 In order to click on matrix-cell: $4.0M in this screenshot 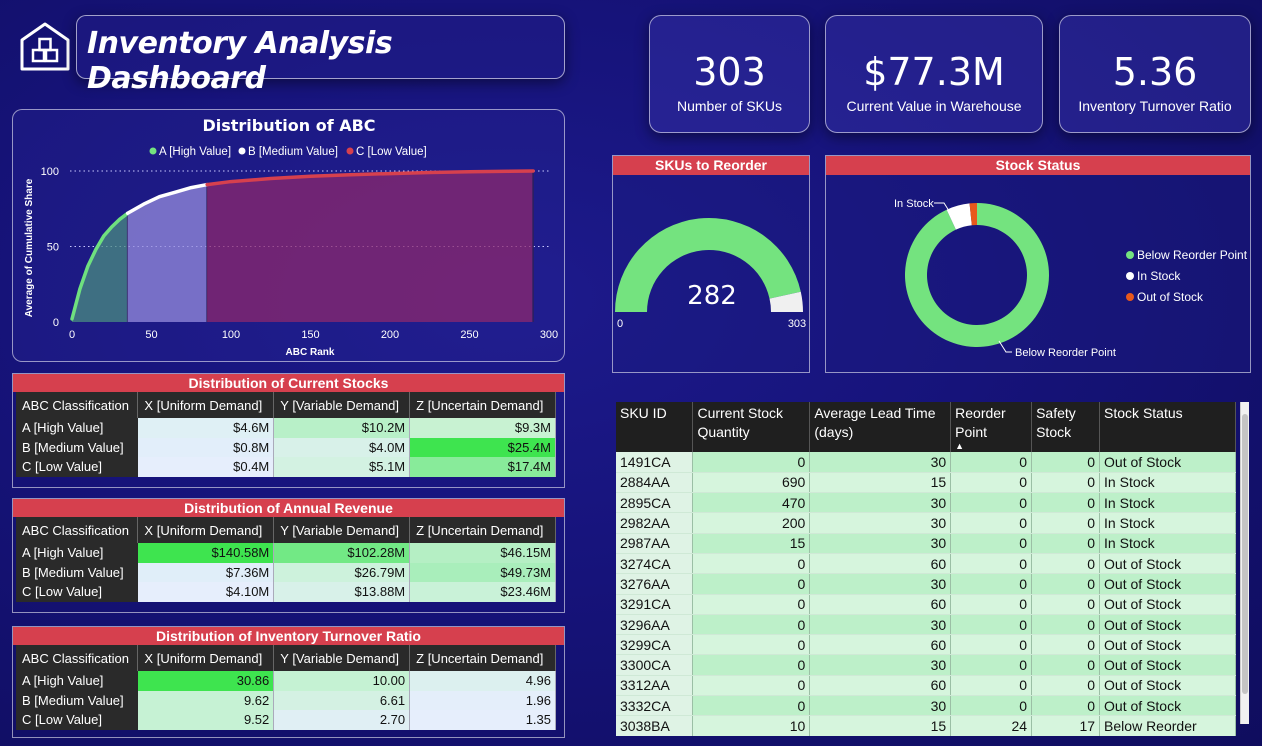, I will do `click(342, 447)`.